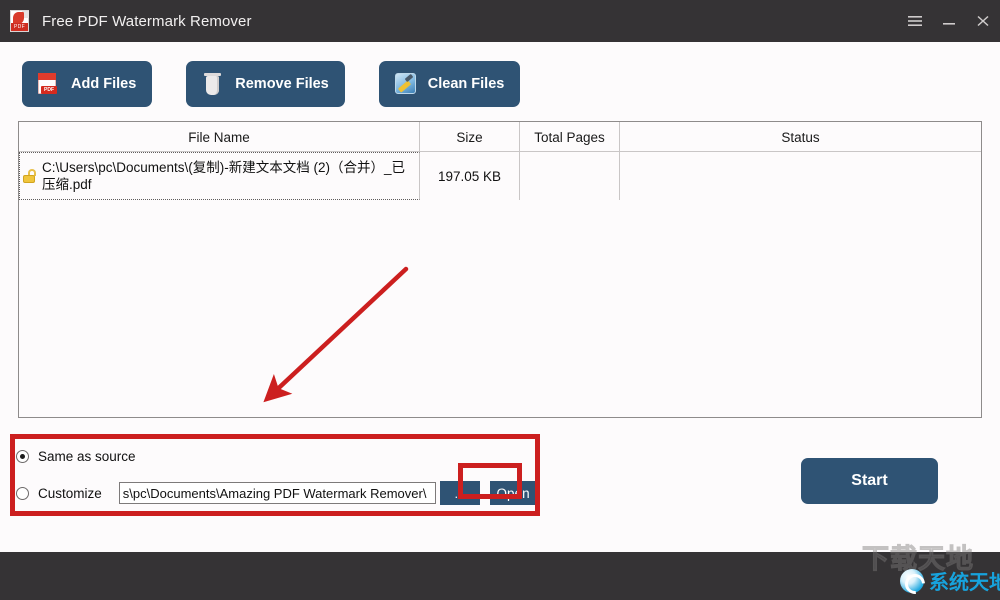 This screenshot has width=1000, height=600. I want to click on table-header-row: File Name Size Total Pages Status, so click(500, 137).